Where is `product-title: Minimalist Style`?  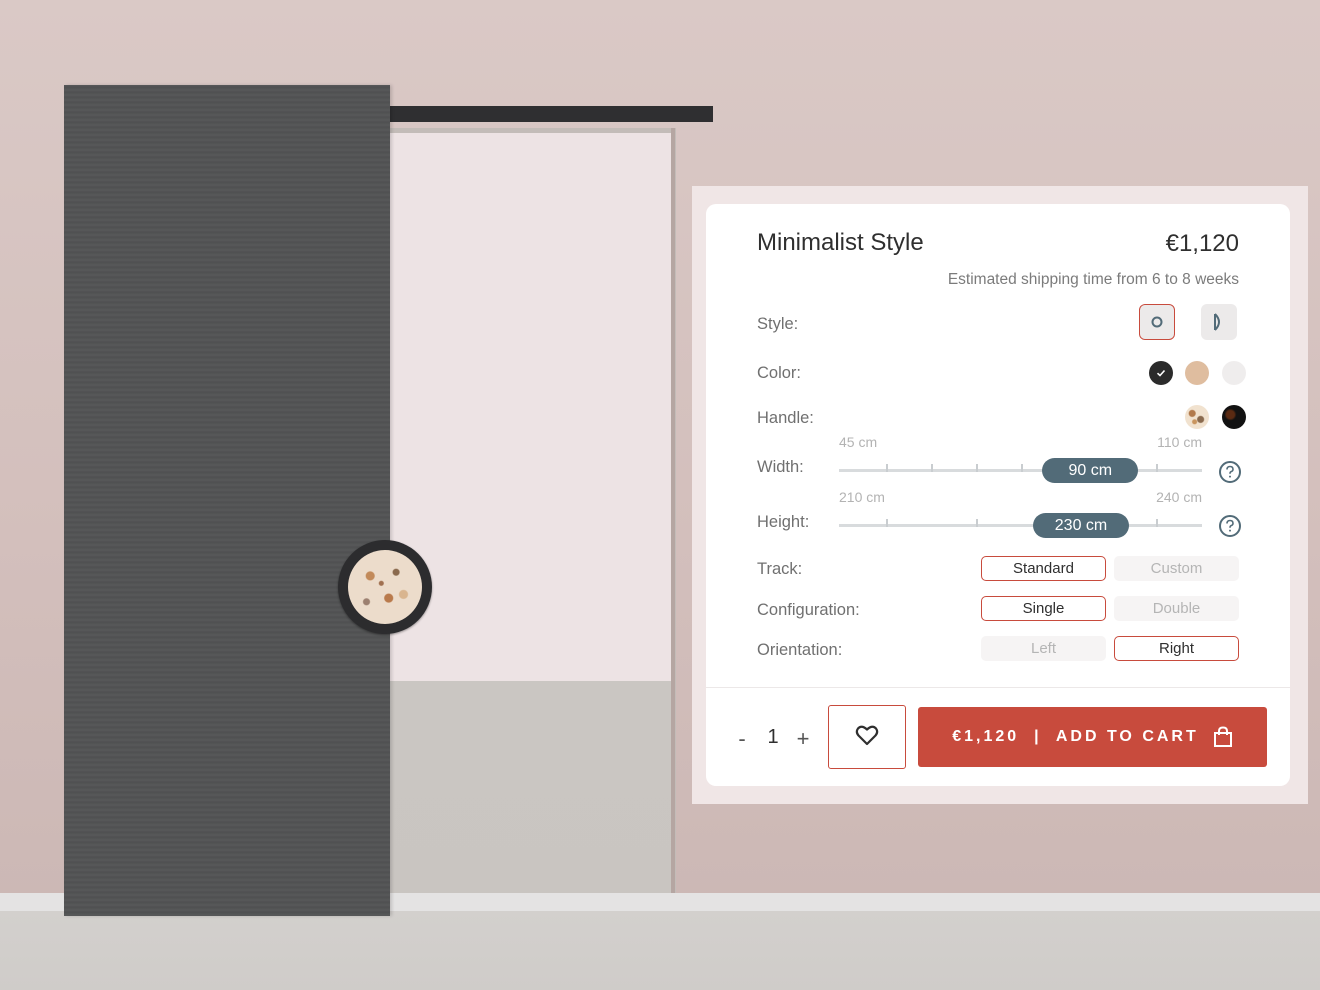
product-title: Minimalist Style is located at coordinates (840, 242).